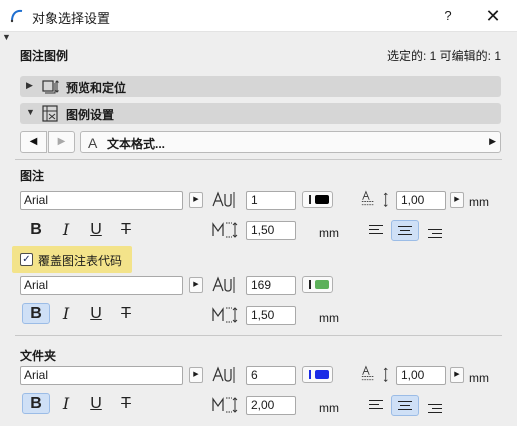 This screenshot has height=426, width=517. I want to click on text-format-icon: A, so click(93, 143).